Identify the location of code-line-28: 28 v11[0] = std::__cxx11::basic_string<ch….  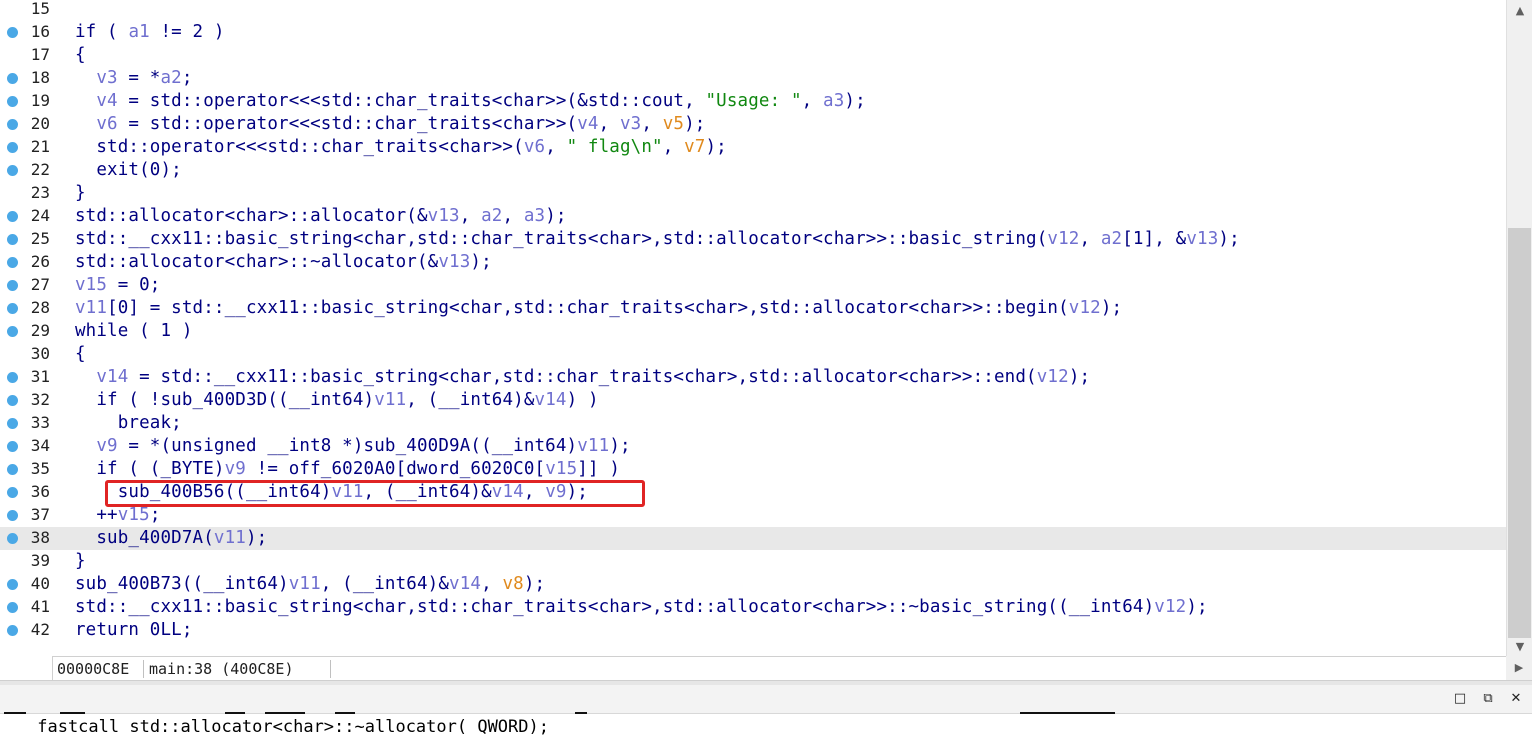
(753, 308).